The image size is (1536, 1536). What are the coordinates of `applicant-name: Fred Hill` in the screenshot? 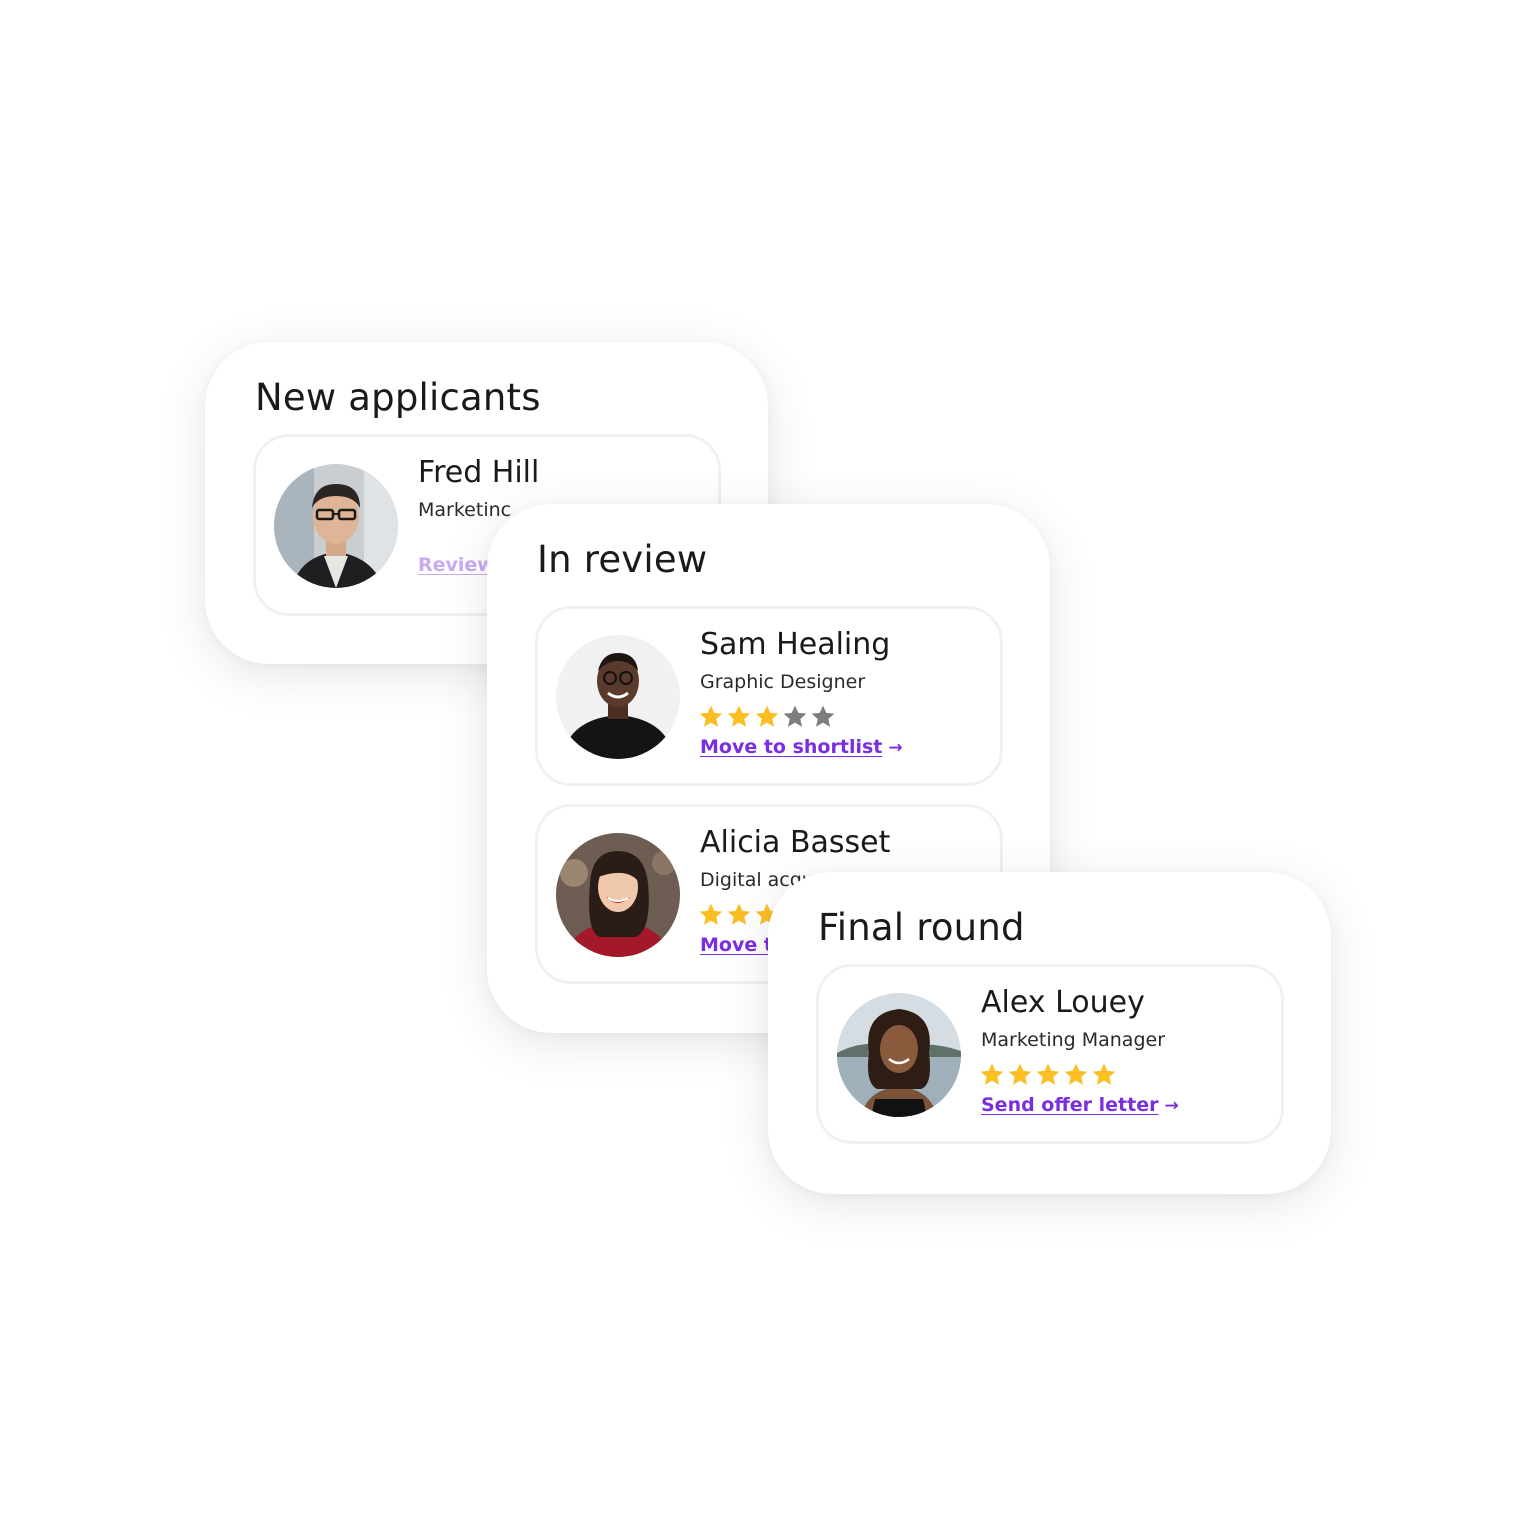 It's located at (479, 472).